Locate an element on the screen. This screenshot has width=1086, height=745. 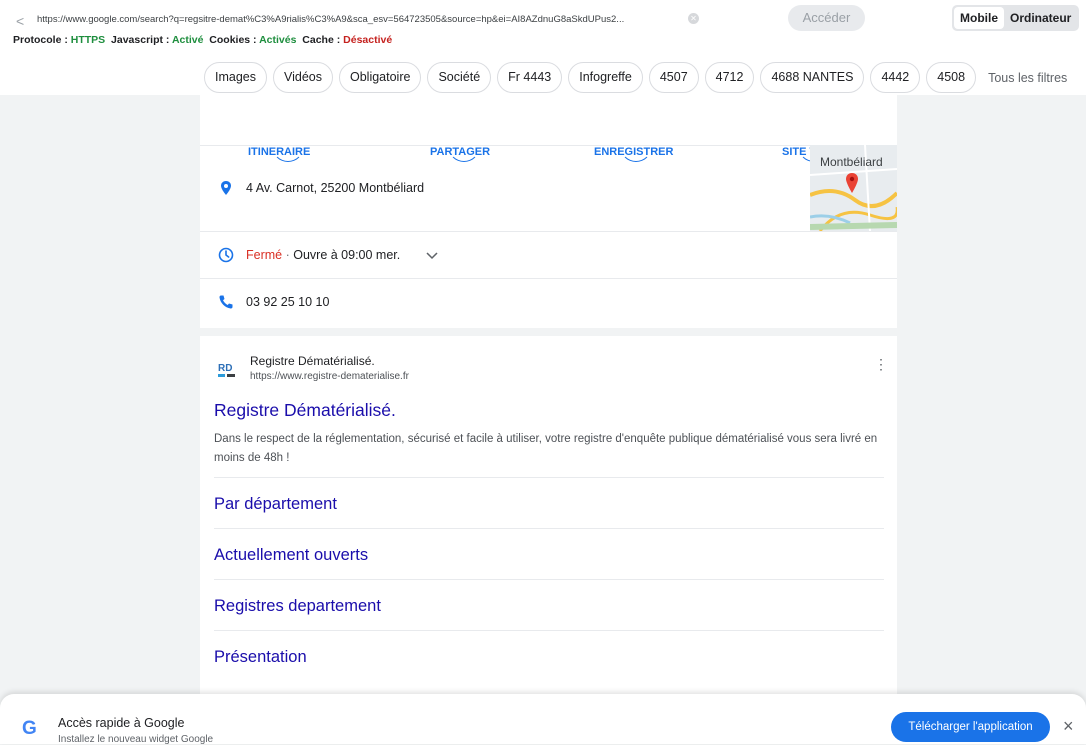
chip-4442: 4442 is located at coordinates (895, 77).